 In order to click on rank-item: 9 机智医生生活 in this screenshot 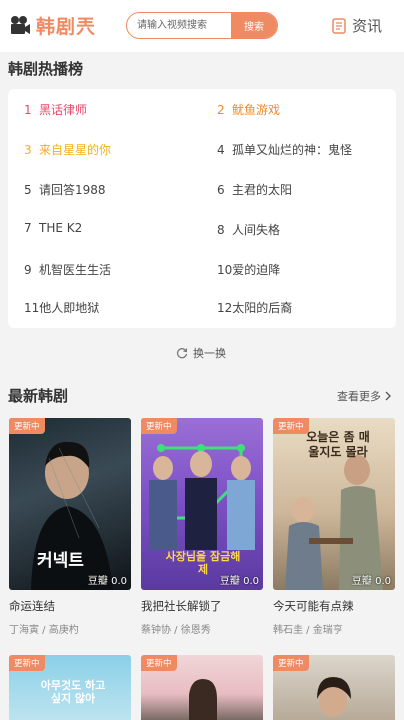, I will do `click(67, 269)`.